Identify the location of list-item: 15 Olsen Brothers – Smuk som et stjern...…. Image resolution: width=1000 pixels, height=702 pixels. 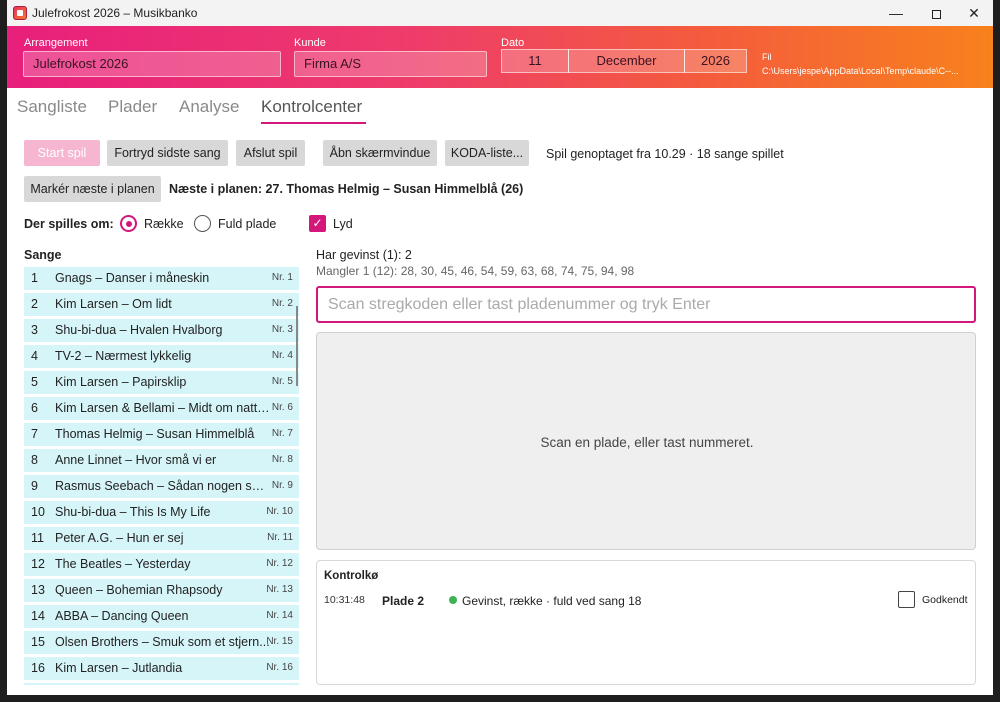
(161, 642).